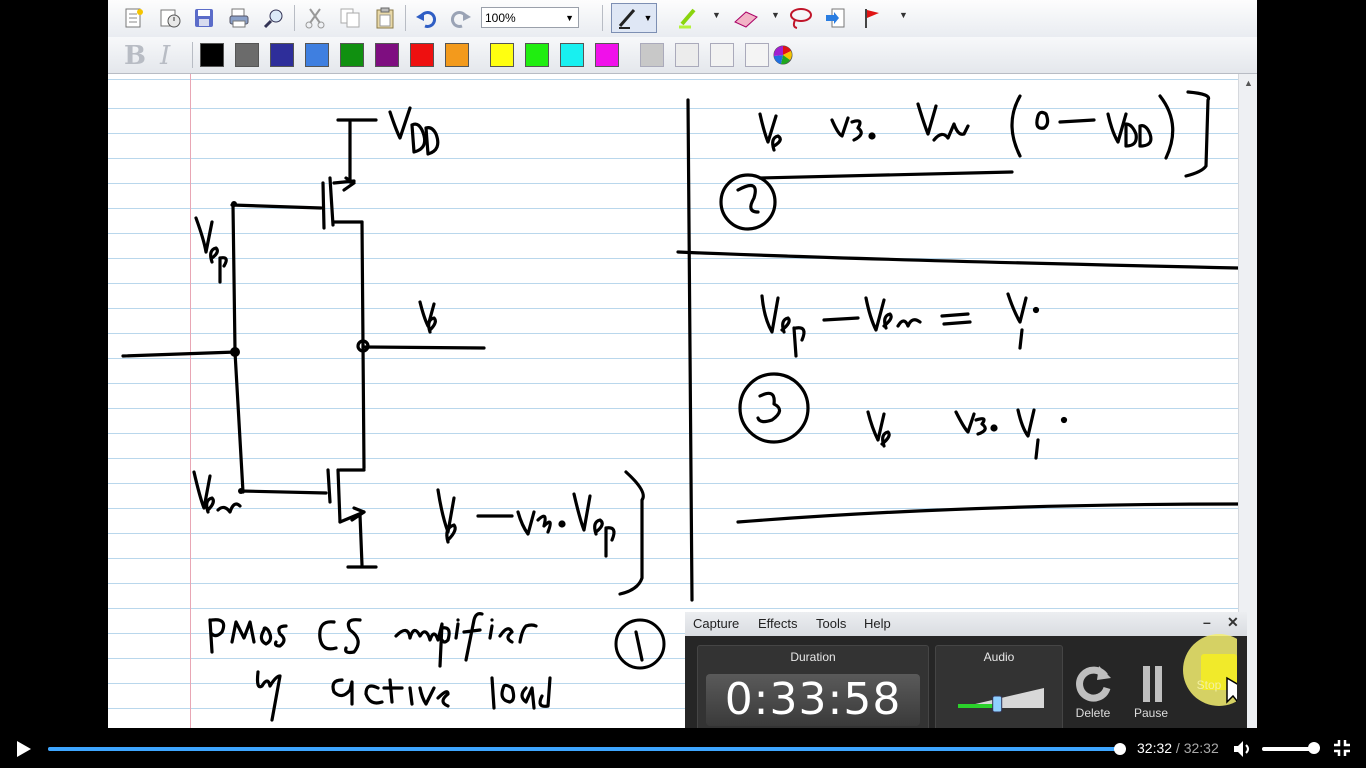 The height and width of the screenshot is (768, 1366). I want to click on delete-button: Delete, so click(1093, 691).